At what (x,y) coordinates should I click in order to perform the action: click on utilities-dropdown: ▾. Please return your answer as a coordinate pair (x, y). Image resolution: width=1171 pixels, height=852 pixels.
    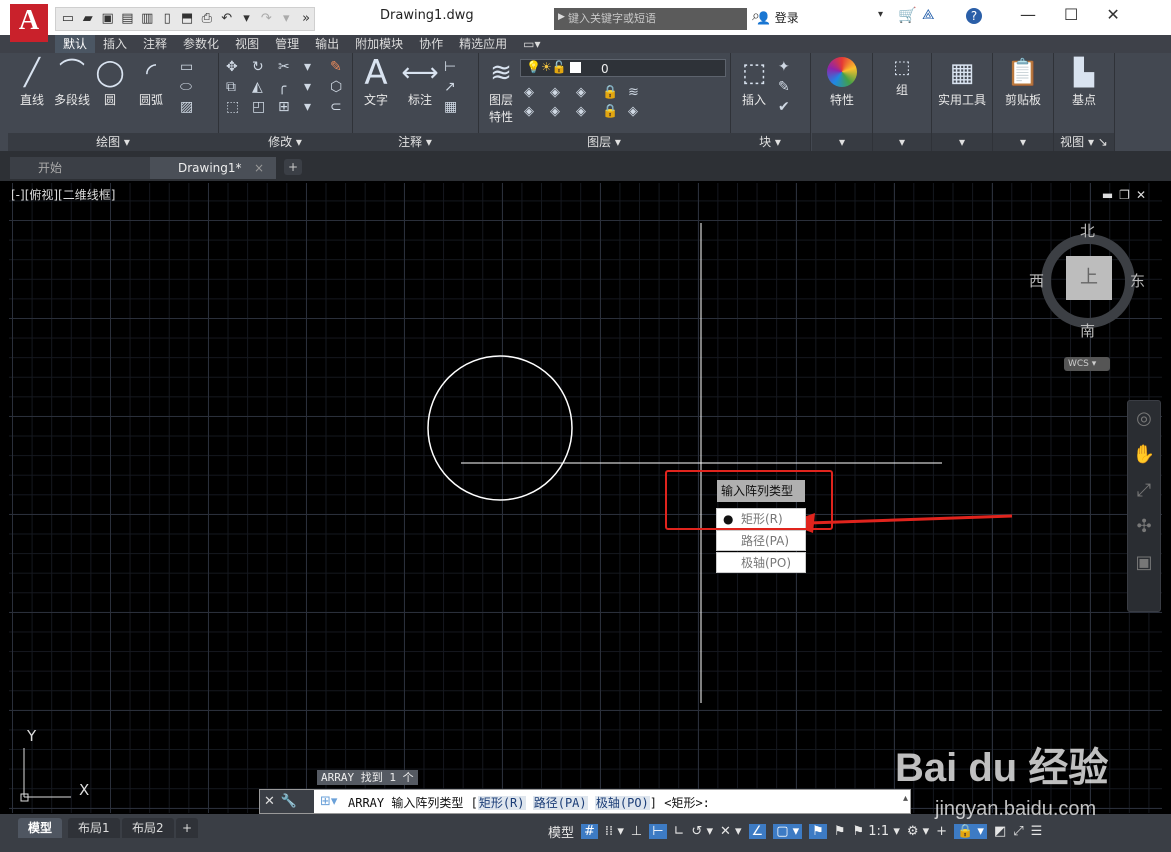
    Looking at the image, I should click on (962, 142).